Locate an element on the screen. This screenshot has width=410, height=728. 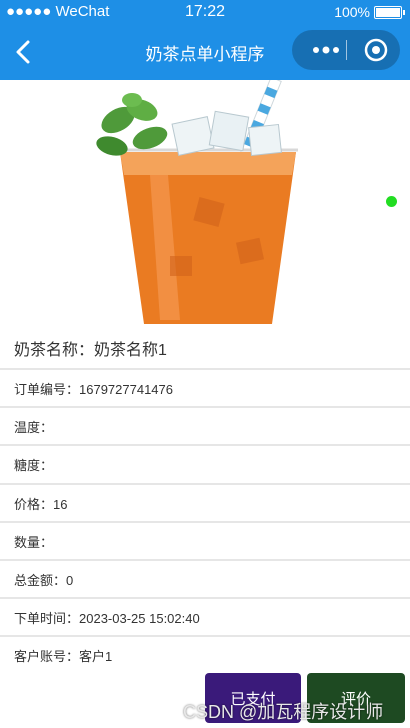
paid-button: 已支付 is located at coordinates (253, 698).